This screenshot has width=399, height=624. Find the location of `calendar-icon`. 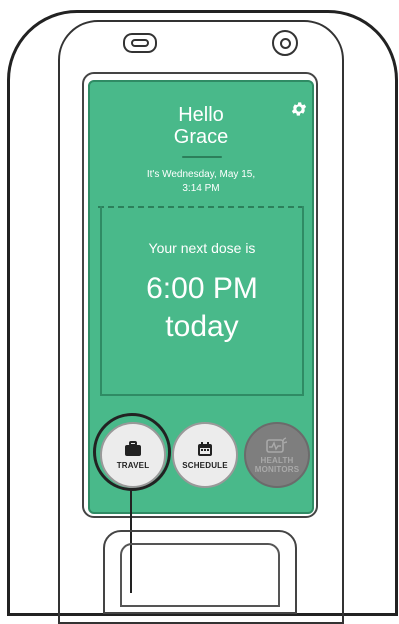

calendar-icon is located at coordinates (205, 448).